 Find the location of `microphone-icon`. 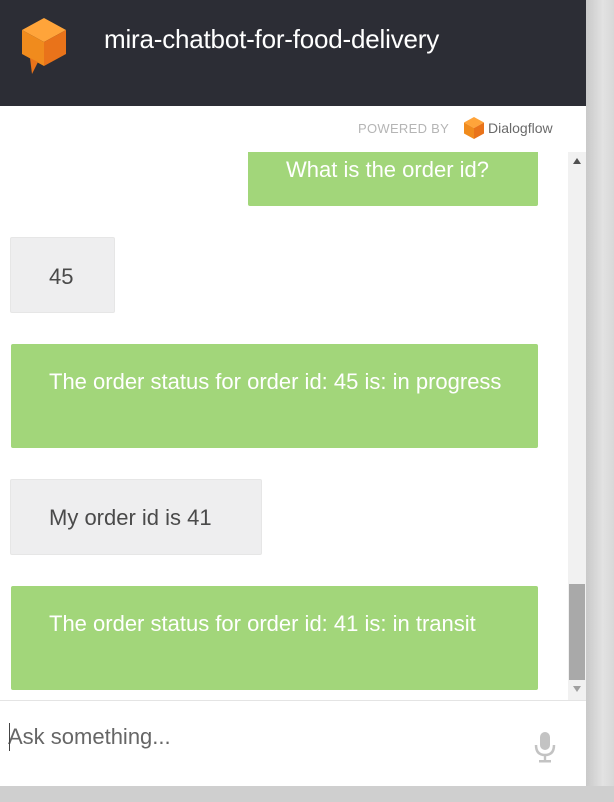

microphone-icon is located at coordinates (545, 747).